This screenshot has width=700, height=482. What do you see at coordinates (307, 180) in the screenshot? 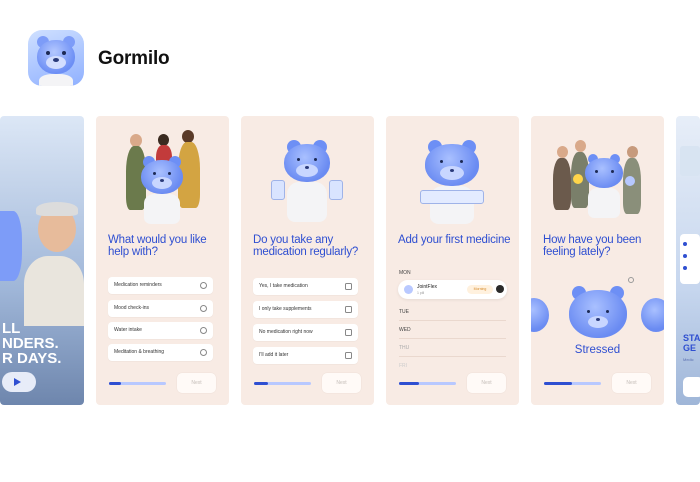
I see `doctor-bear` at bounding box center [307, 180].